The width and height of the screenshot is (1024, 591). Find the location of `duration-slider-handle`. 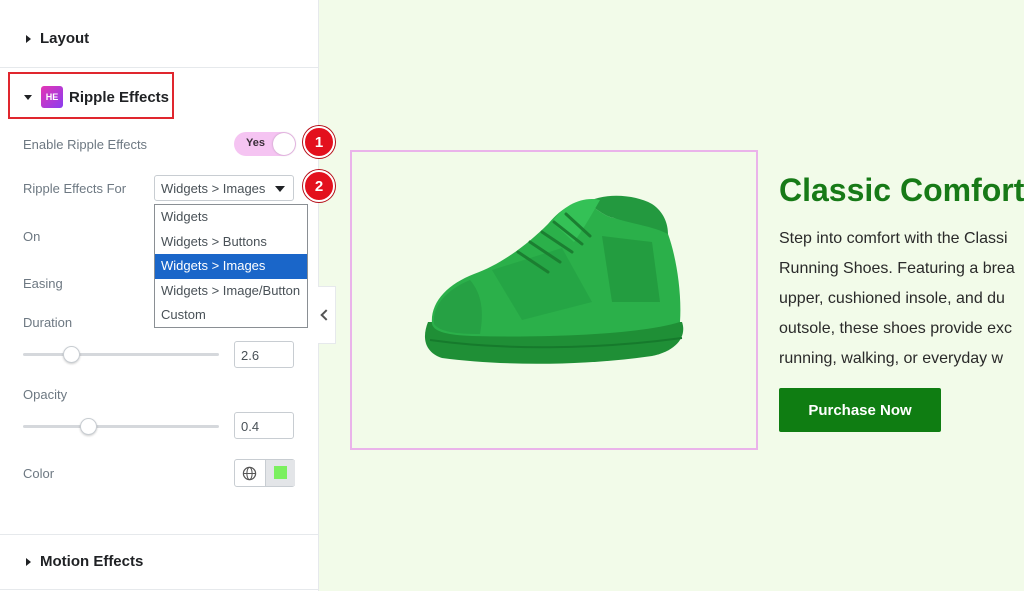

duration-slider-handle is located at coordinates (71, 354).